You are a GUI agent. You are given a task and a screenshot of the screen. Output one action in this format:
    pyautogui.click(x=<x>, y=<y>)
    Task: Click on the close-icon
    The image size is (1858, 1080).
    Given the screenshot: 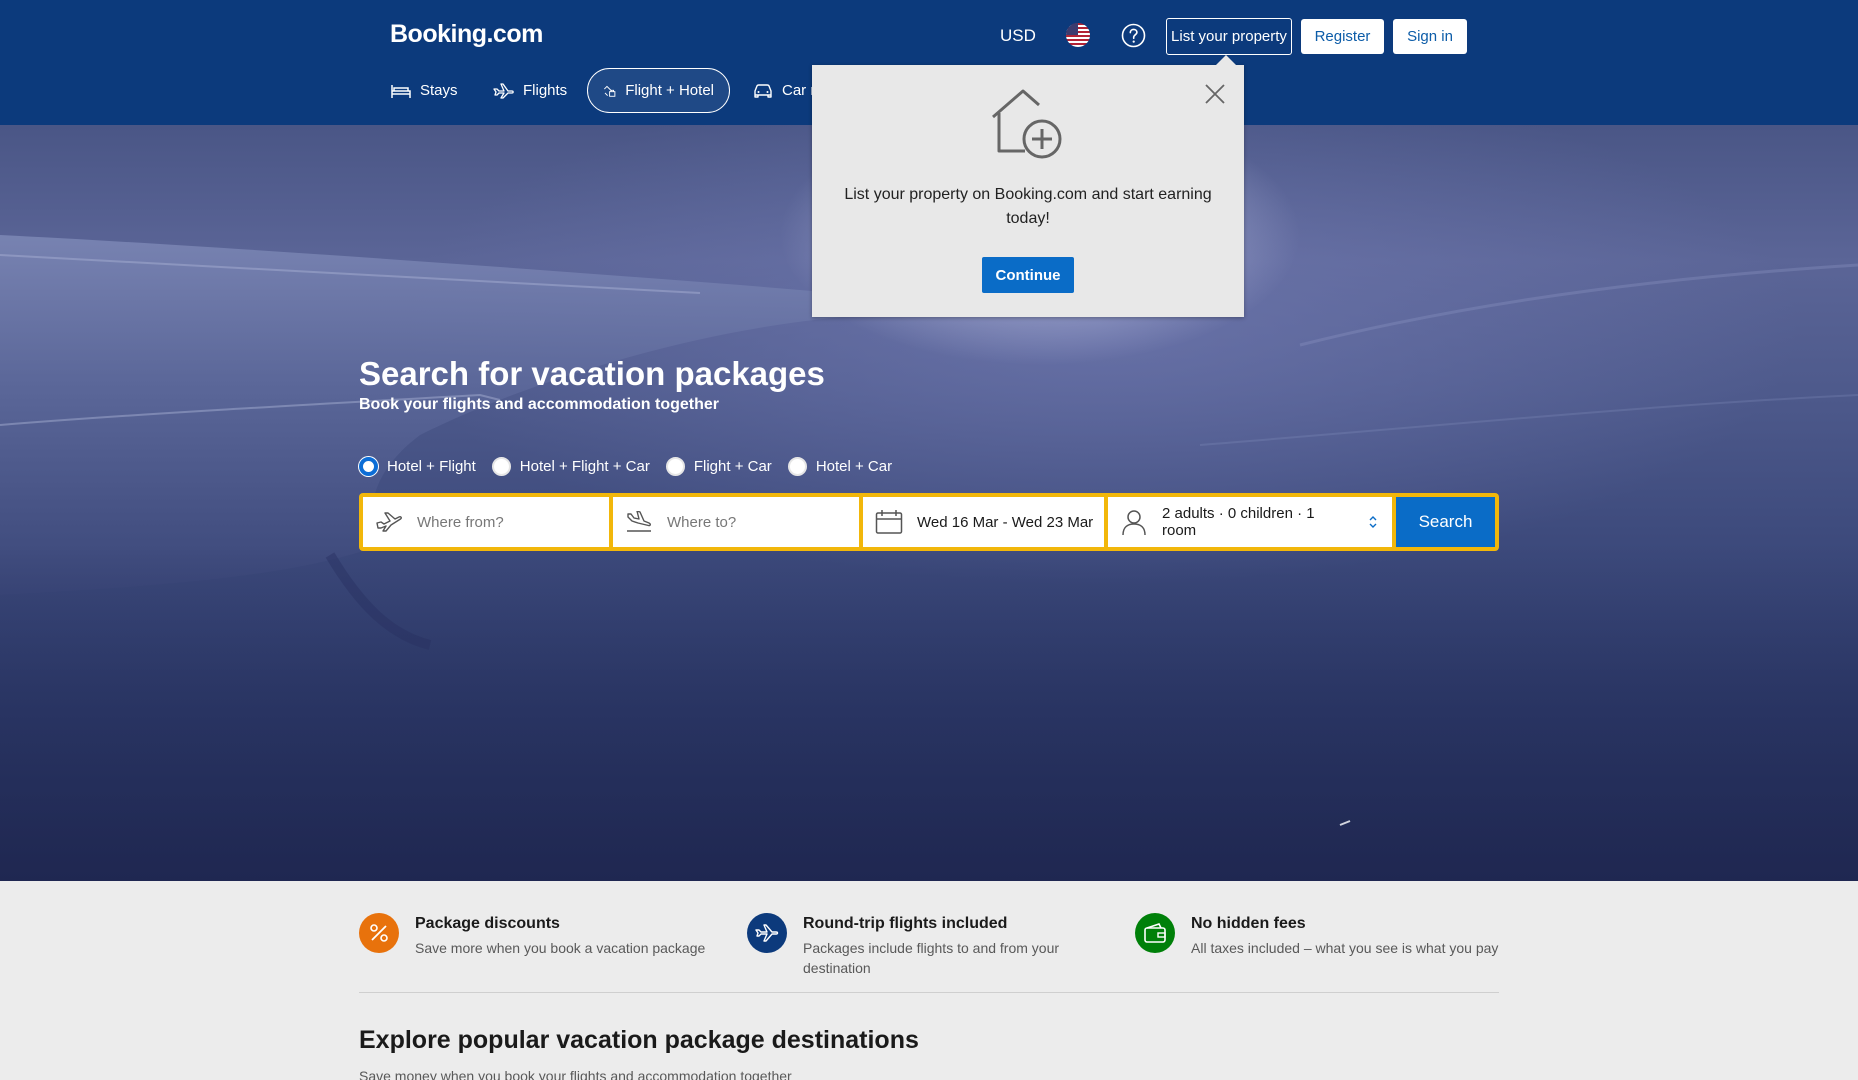 What is the action you would take?
    pyautogui.click(x=1215, y=94)
    